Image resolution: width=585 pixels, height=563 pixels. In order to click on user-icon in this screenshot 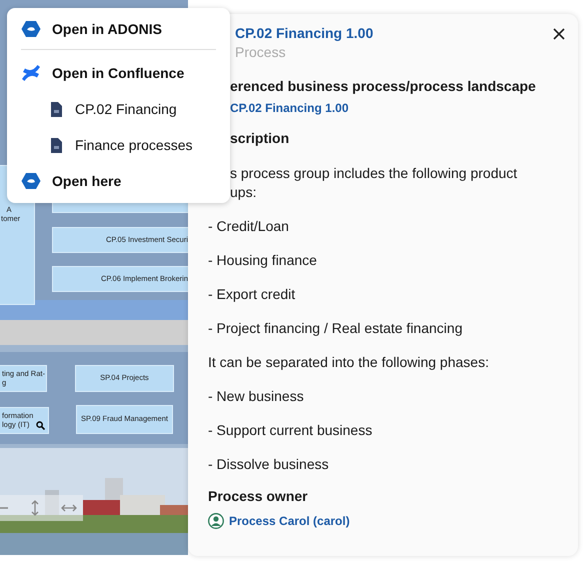, I will do `click(216, 521)`.